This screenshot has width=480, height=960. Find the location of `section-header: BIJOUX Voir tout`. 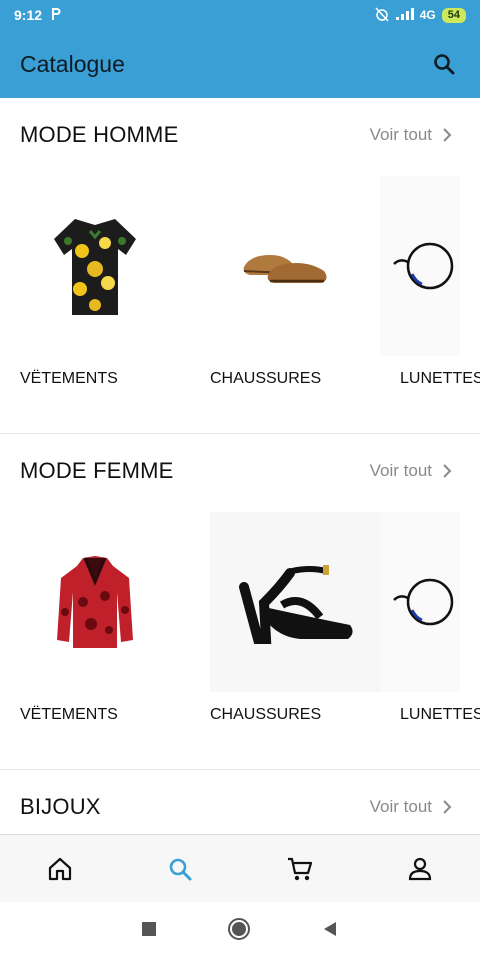

section-header: BIJOUX Voir tout is located at coordinates (240, 802).